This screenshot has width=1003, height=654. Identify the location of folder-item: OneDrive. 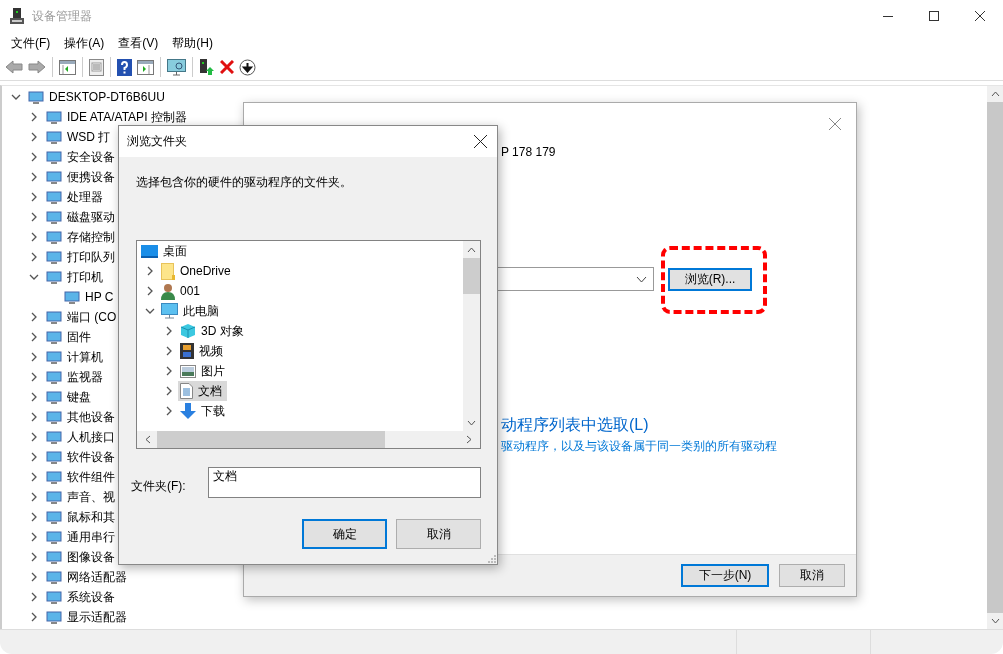
(197, 271).